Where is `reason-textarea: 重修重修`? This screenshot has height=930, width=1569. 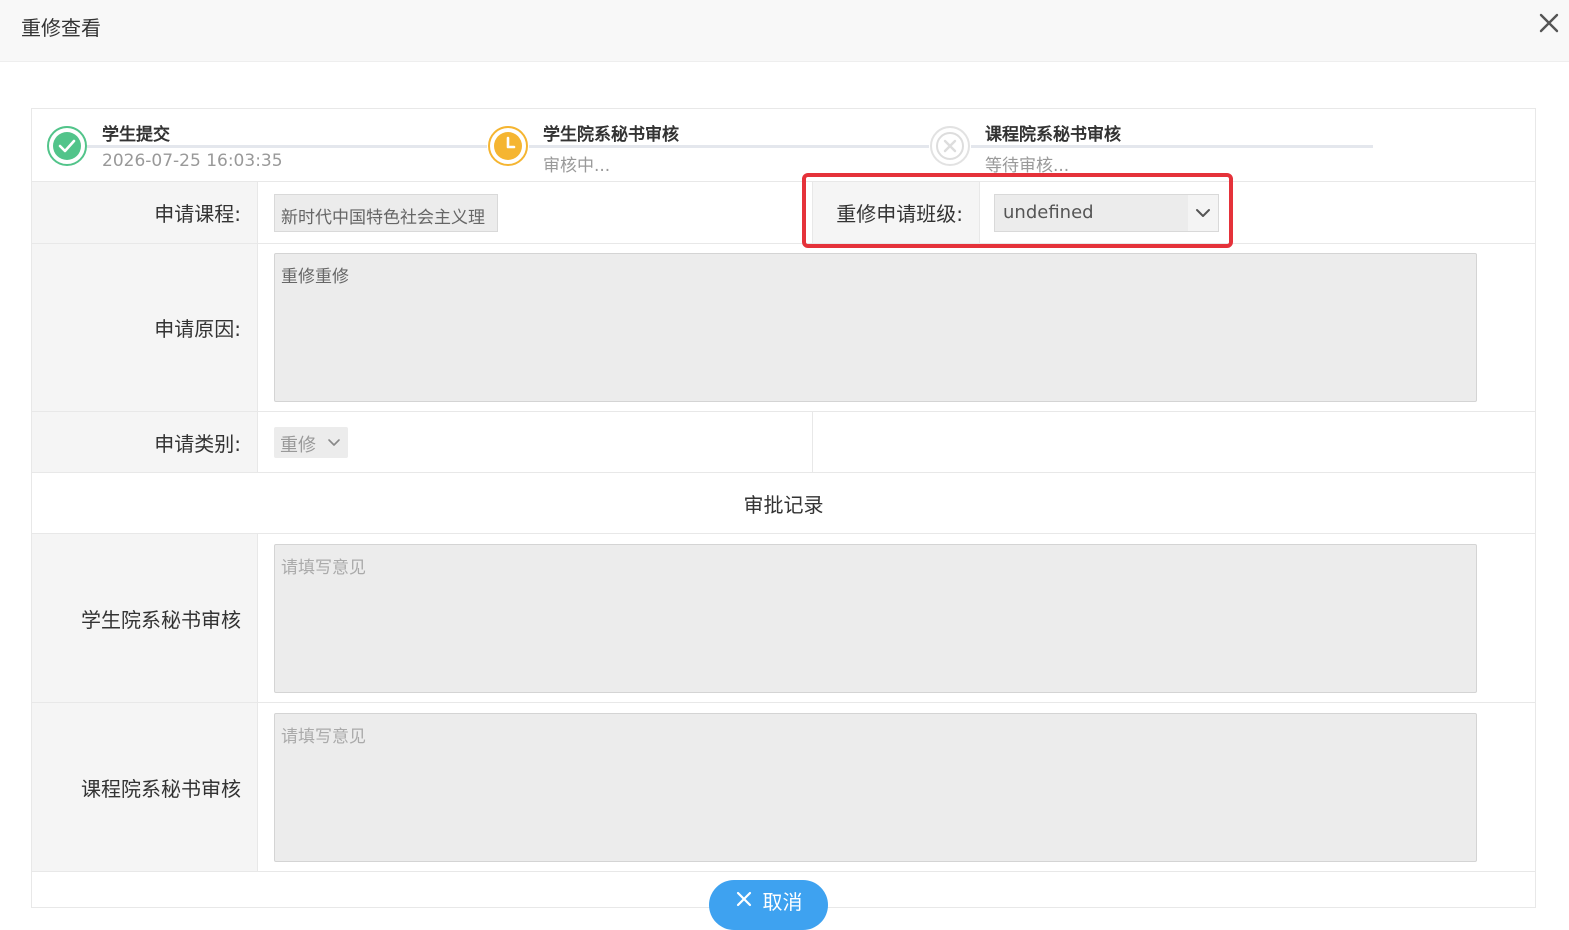 reason-textarea: 重修重修 is located at coordinates (875, 327).